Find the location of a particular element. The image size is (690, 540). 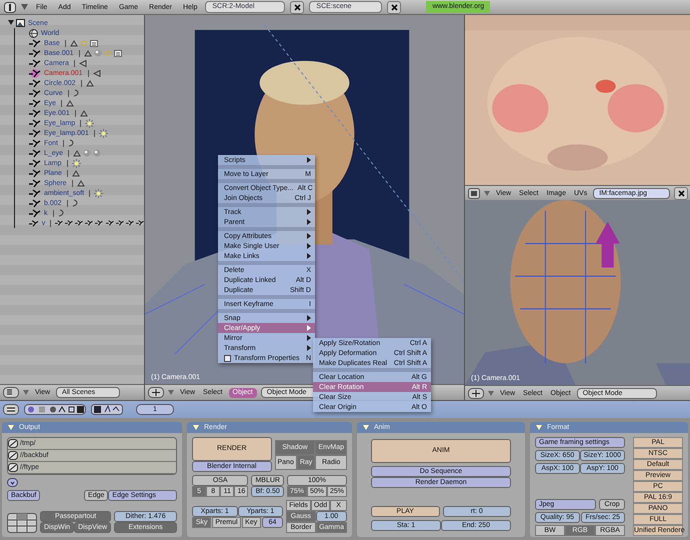

render-toolbar-icon is located at coordinates (107, 409).